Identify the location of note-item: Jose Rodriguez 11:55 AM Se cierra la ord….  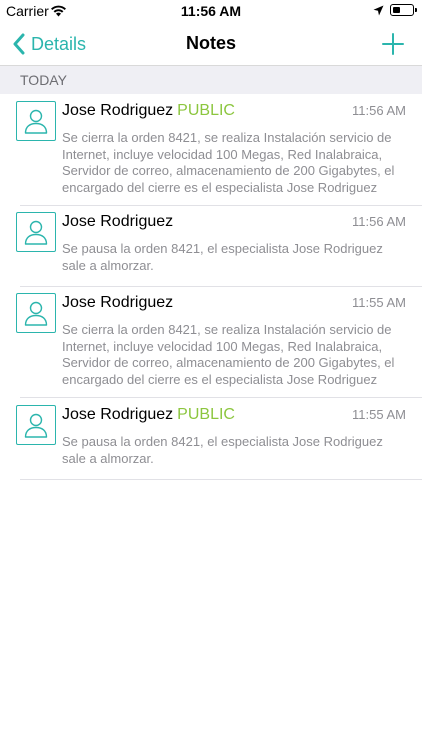
(211, 345).